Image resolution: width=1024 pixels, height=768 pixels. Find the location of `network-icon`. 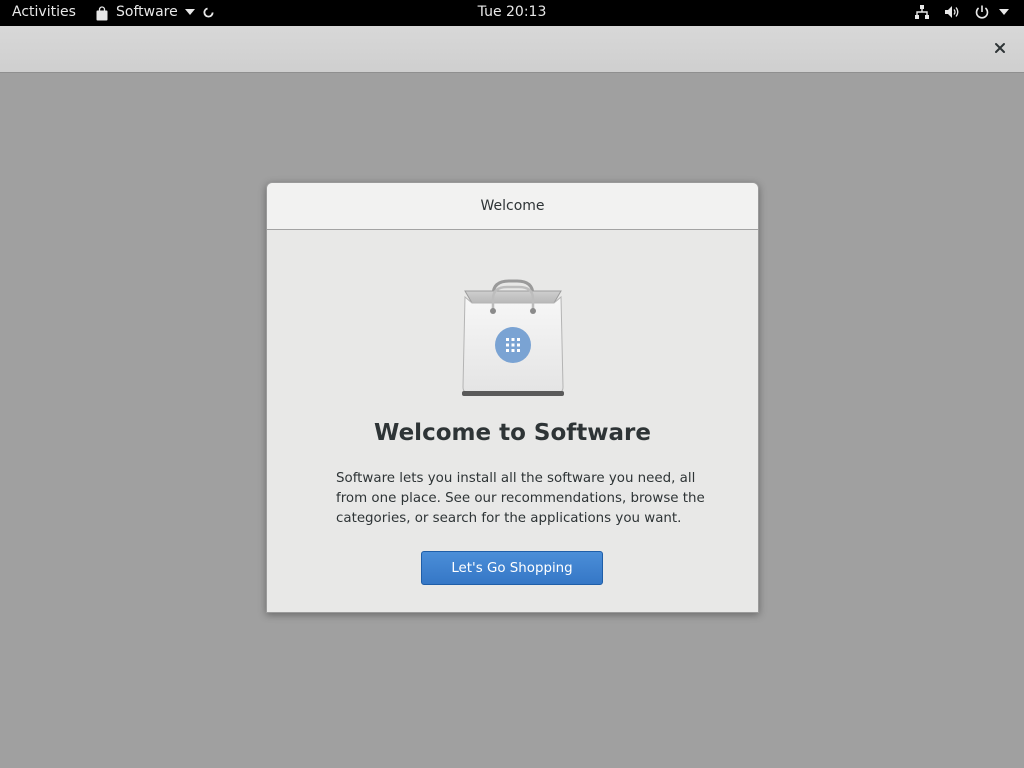

network-icon is located at coordinates (922, 12).